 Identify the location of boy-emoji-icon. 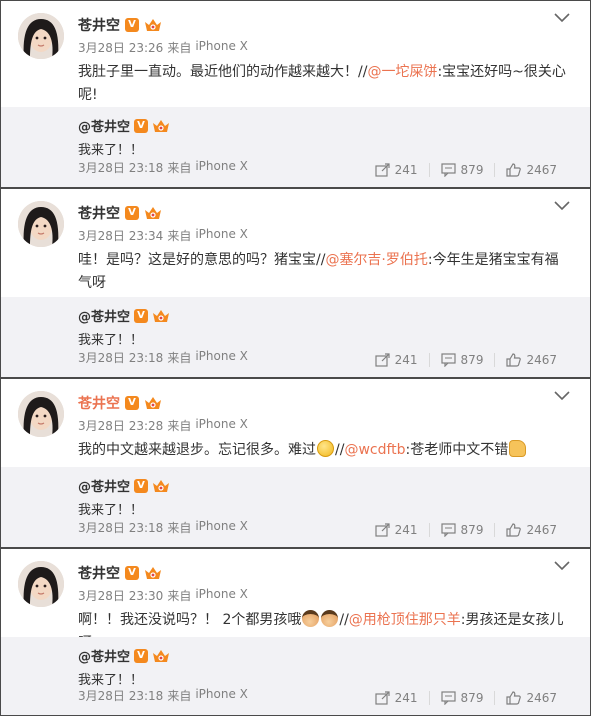
(330, 618).